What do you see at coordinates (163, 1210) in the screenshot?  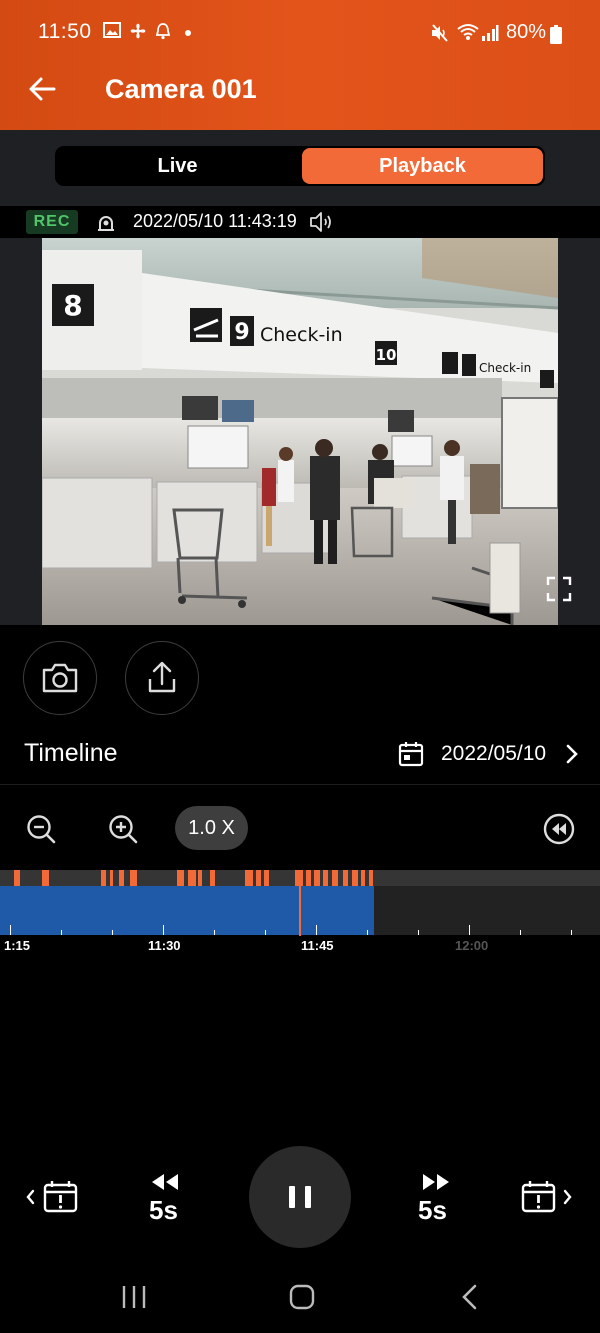 I see `skip-back-label: 5s` at bounding box center [163, 1210].